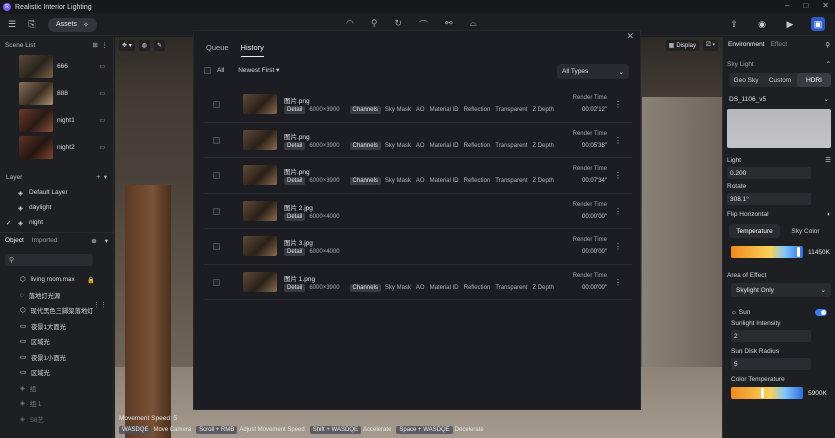 The width and height of the screenshot is (835, 438). I want to click on tab-object: Object, so click(14, 240).